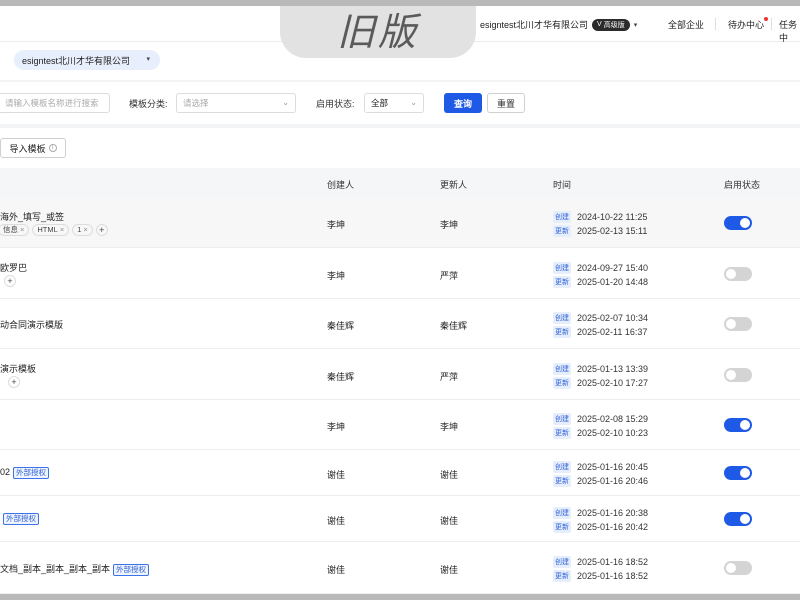  Describe the element at coordinates (600, 368) in the screenshot. I see `created-time: 创建 2025-01-13 13:39` at that location.